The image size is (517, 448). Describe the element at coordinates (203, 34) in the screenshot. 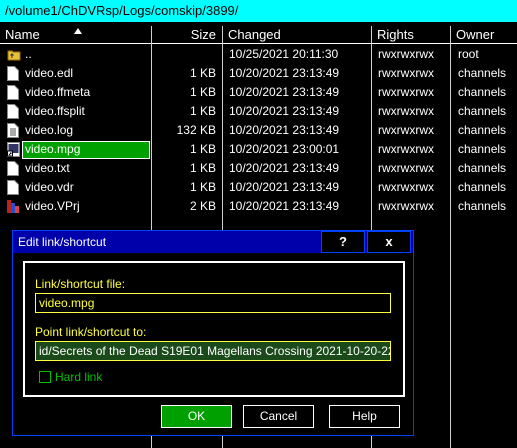

I see `column-size-label: Size` at that location.